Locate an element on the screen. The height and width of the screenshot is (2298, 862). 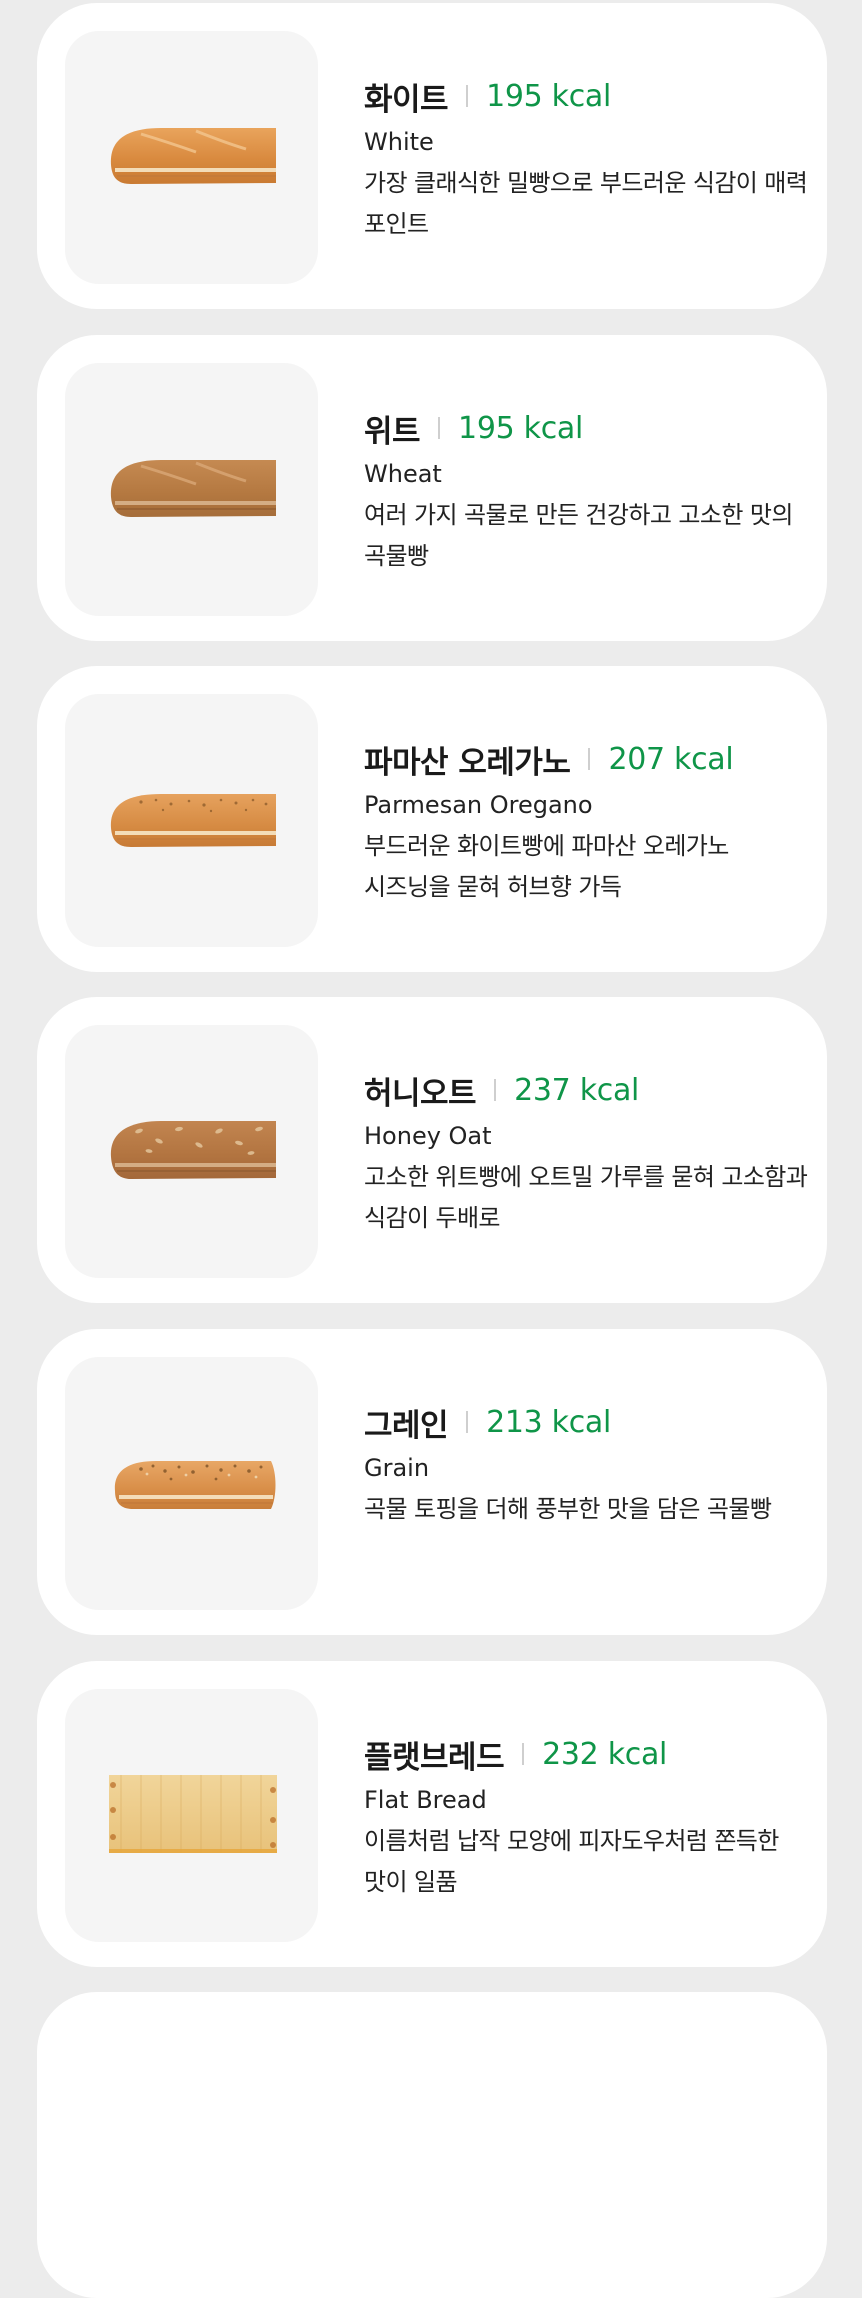
bread-name-en: Wheat is located at coordinates (403, 474).